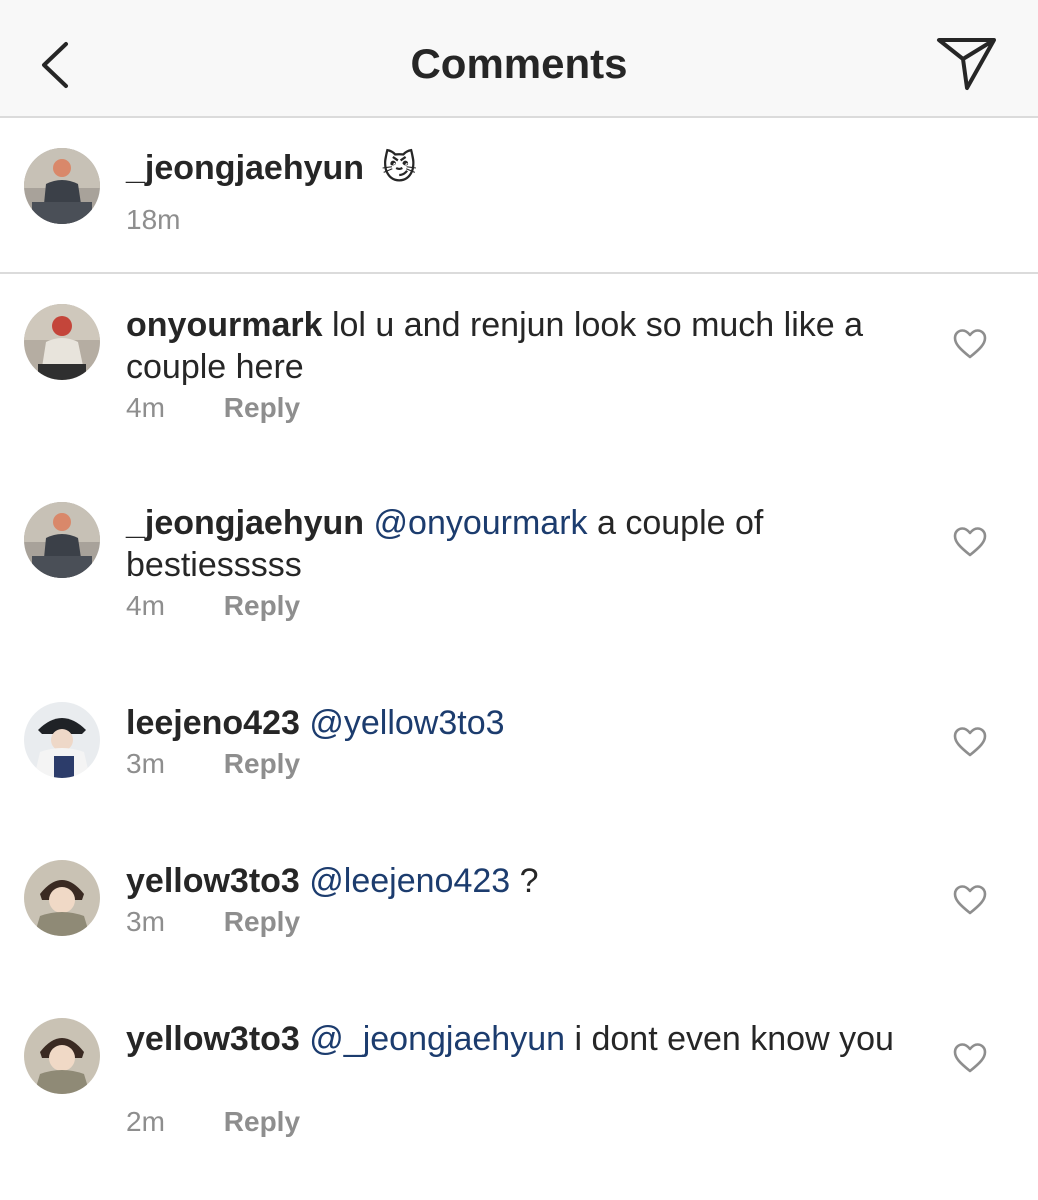 Image resolution: width=1038 pixels, height=1200 pixels. What do you see at coordinates (145, 1121) in the screenshot?
I see `timestamp: 2m` at bounding box center [145, 1121].